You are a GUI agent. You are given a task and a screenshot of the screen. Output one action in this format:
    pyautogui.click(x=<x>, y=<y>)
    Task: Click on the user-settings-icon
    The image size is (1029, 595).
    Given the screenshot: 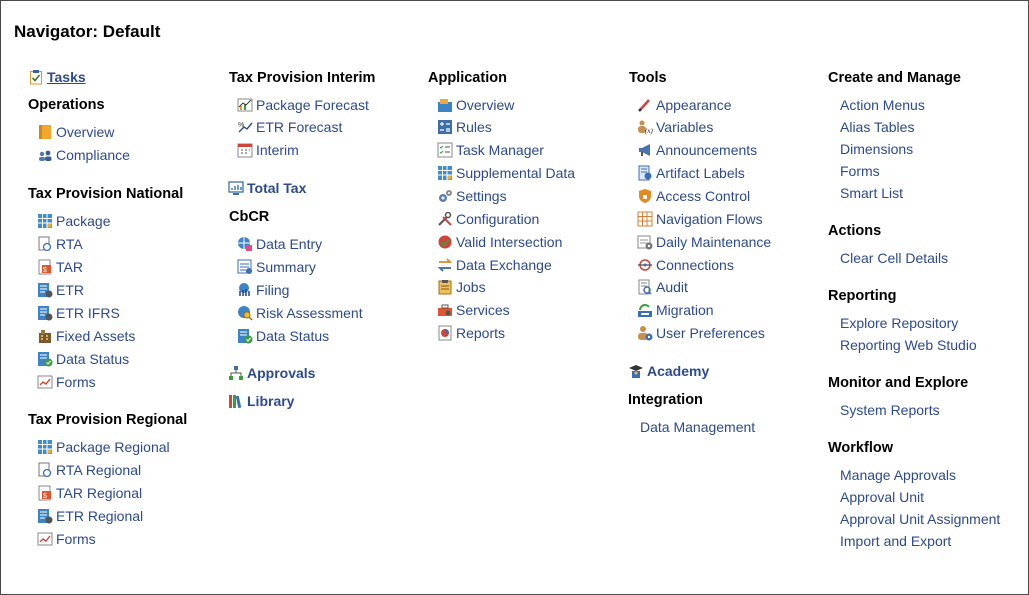 What is the action you would take?
    pyautogui.click(x=645, y=333)
    